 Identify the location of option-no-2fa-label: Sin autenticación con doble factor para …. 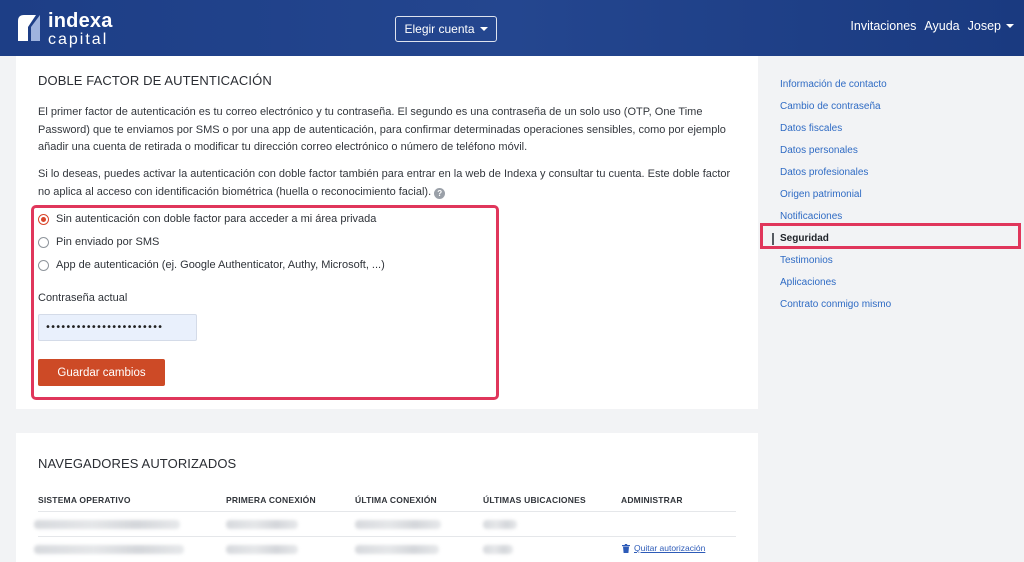
(216, 219).